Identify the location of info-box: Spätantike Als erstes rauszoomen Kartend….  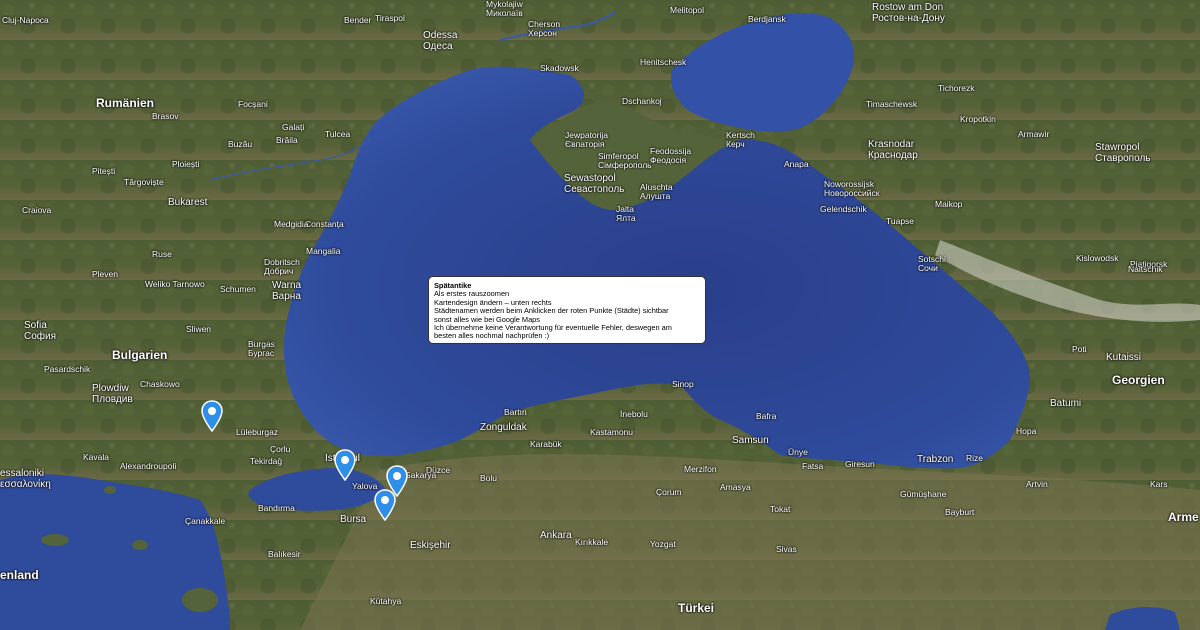
(567, 310).